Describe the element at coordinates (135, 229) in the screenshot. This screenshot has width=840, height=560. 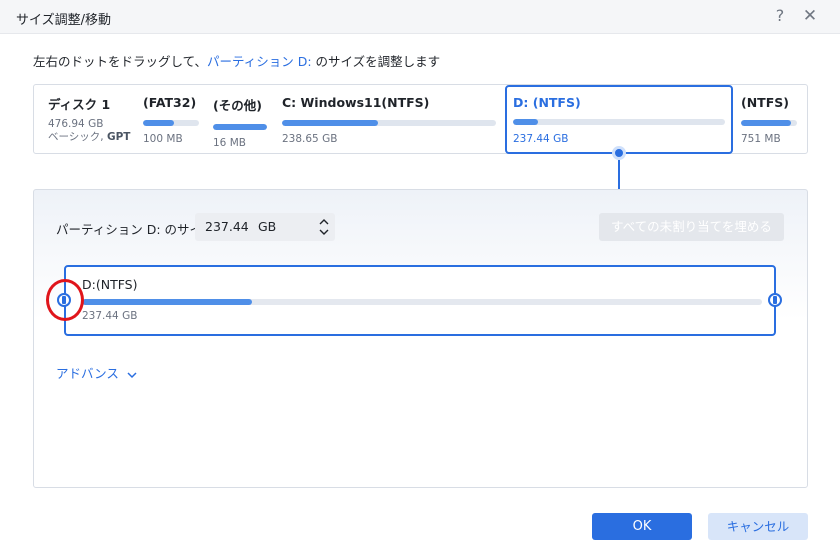
I see `partition-size-label: パーティション D: のサイズ` at that location.